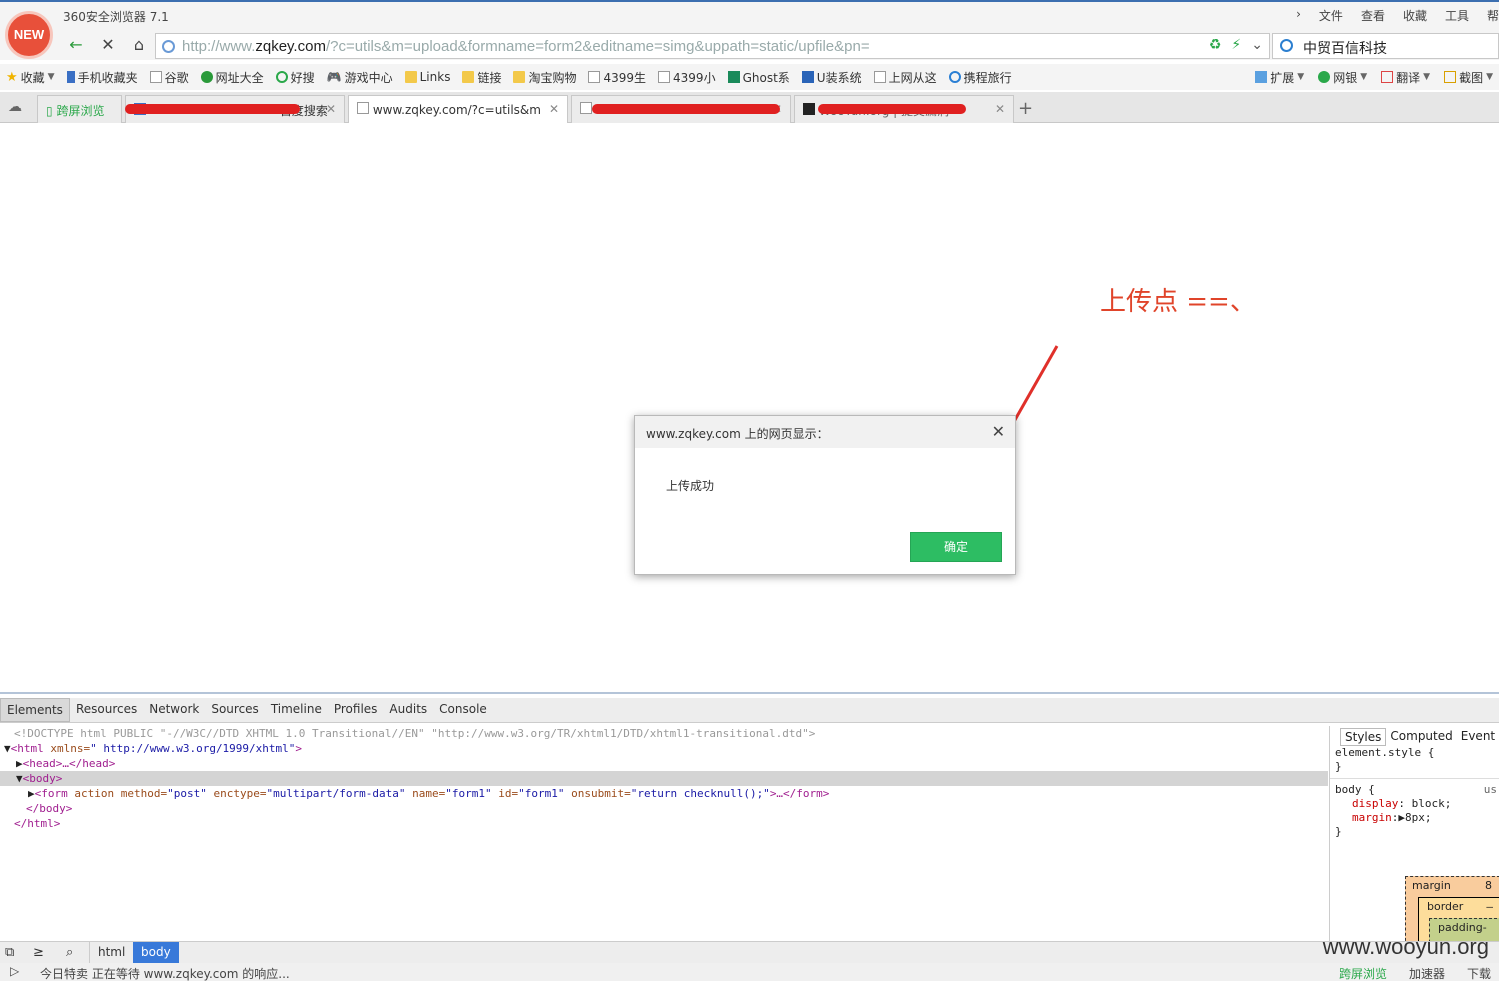 The height and width of the screenshot is (982, 1499). What do you see at coordinates (1324, 77) in the screenshot?
I see `shield-icon` at bounding box center [1324, 77].